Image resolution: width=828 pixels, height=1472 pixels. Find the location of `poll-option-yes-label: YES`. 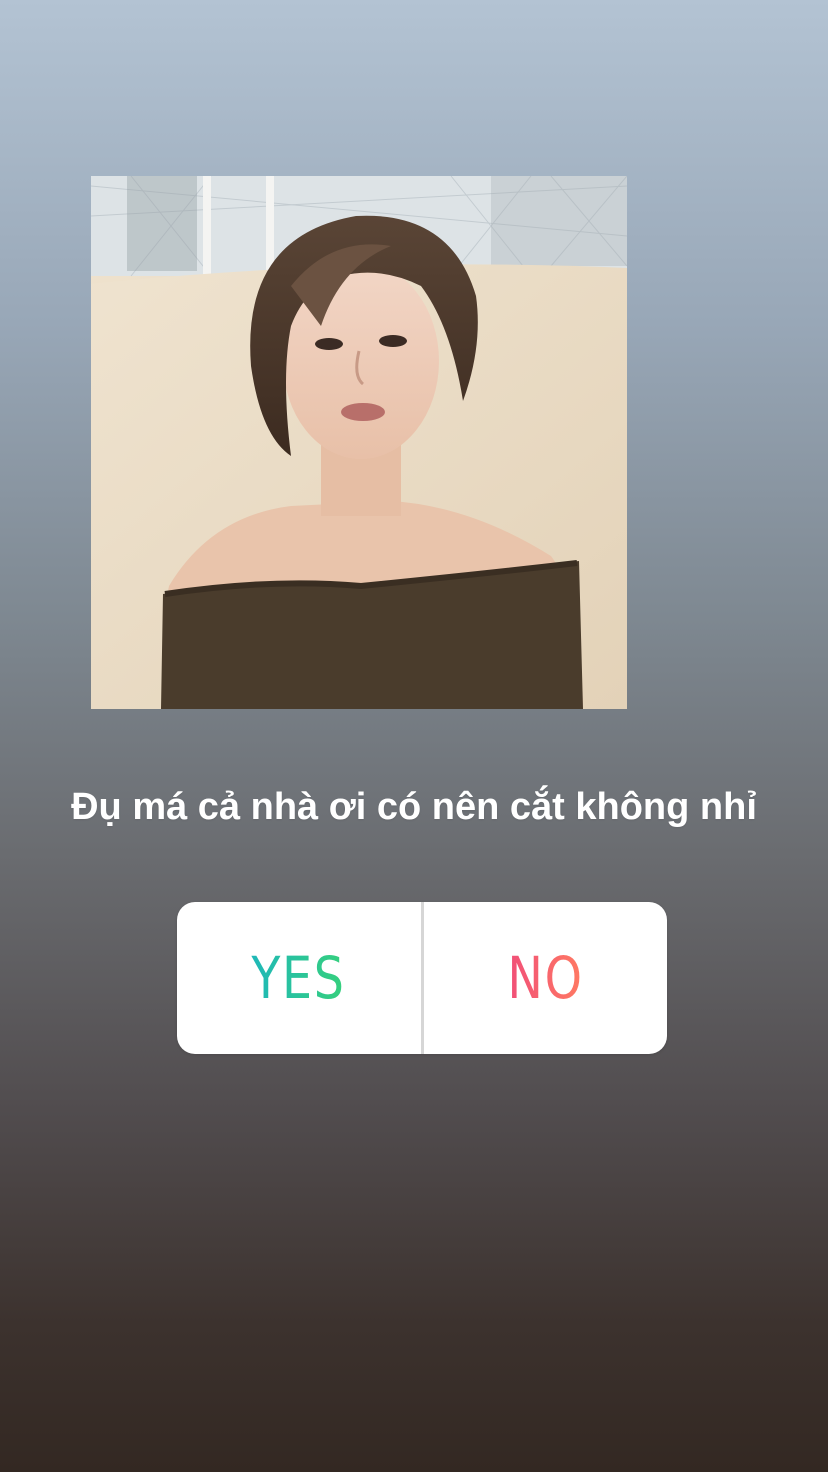

poll-option-yes-label: YES is located at coordinates (298, 978).